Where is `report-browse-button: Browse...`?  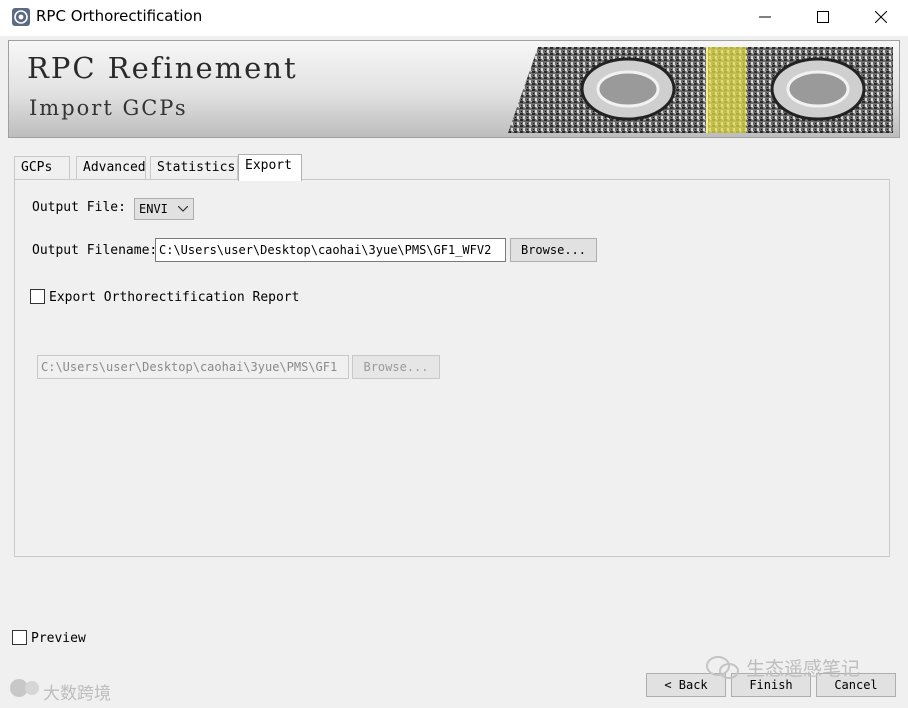 report-browse-button: Browse... is located at coordinates (396, 367).